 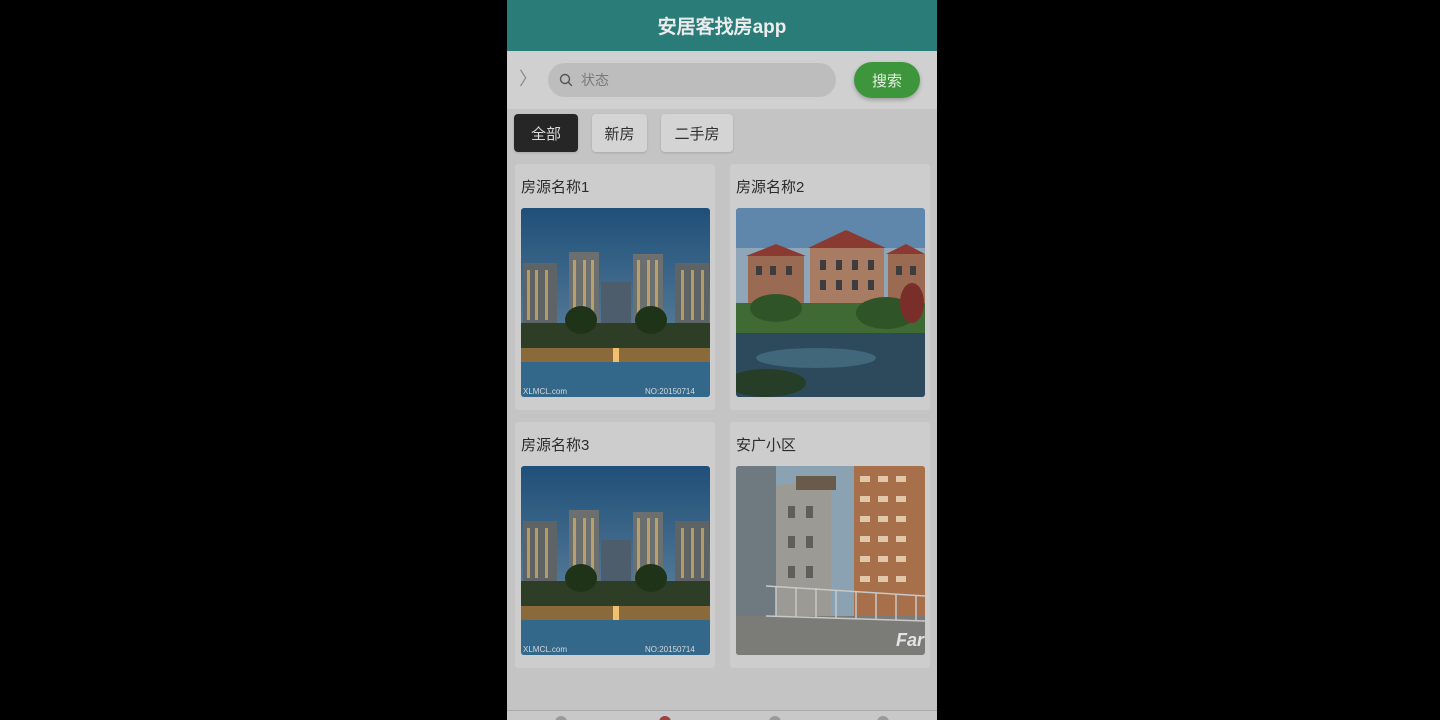 What do you see at coordinates (910, 640) in the screenshot?
I see `watermark-text: Far` at bounding box center [910, 640].